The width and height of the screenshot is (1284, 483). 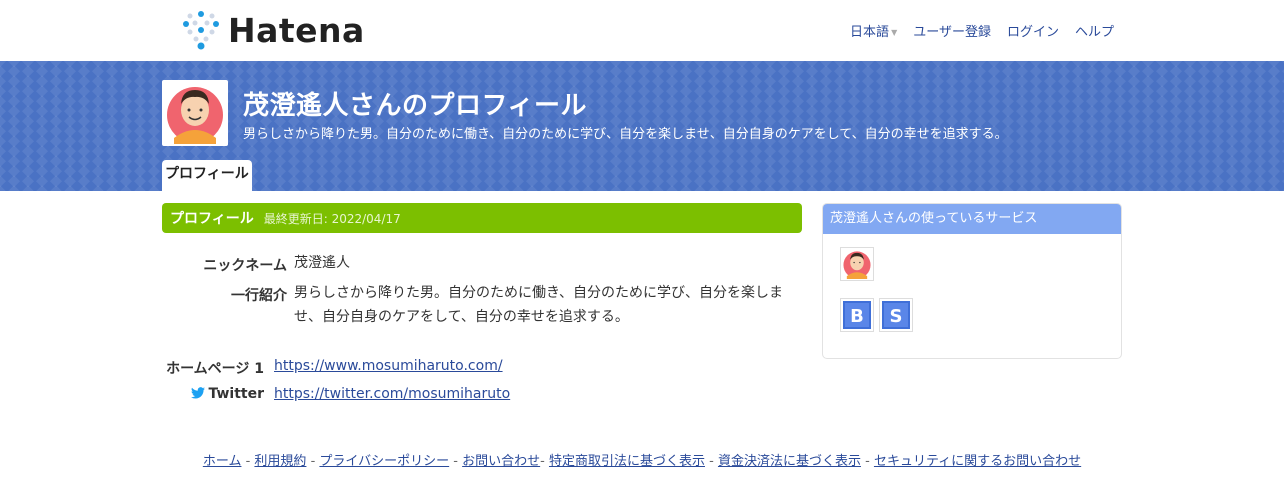 I want to click on footer-privacy-link: プライバシーポリシー, so click(x=384, y=461).